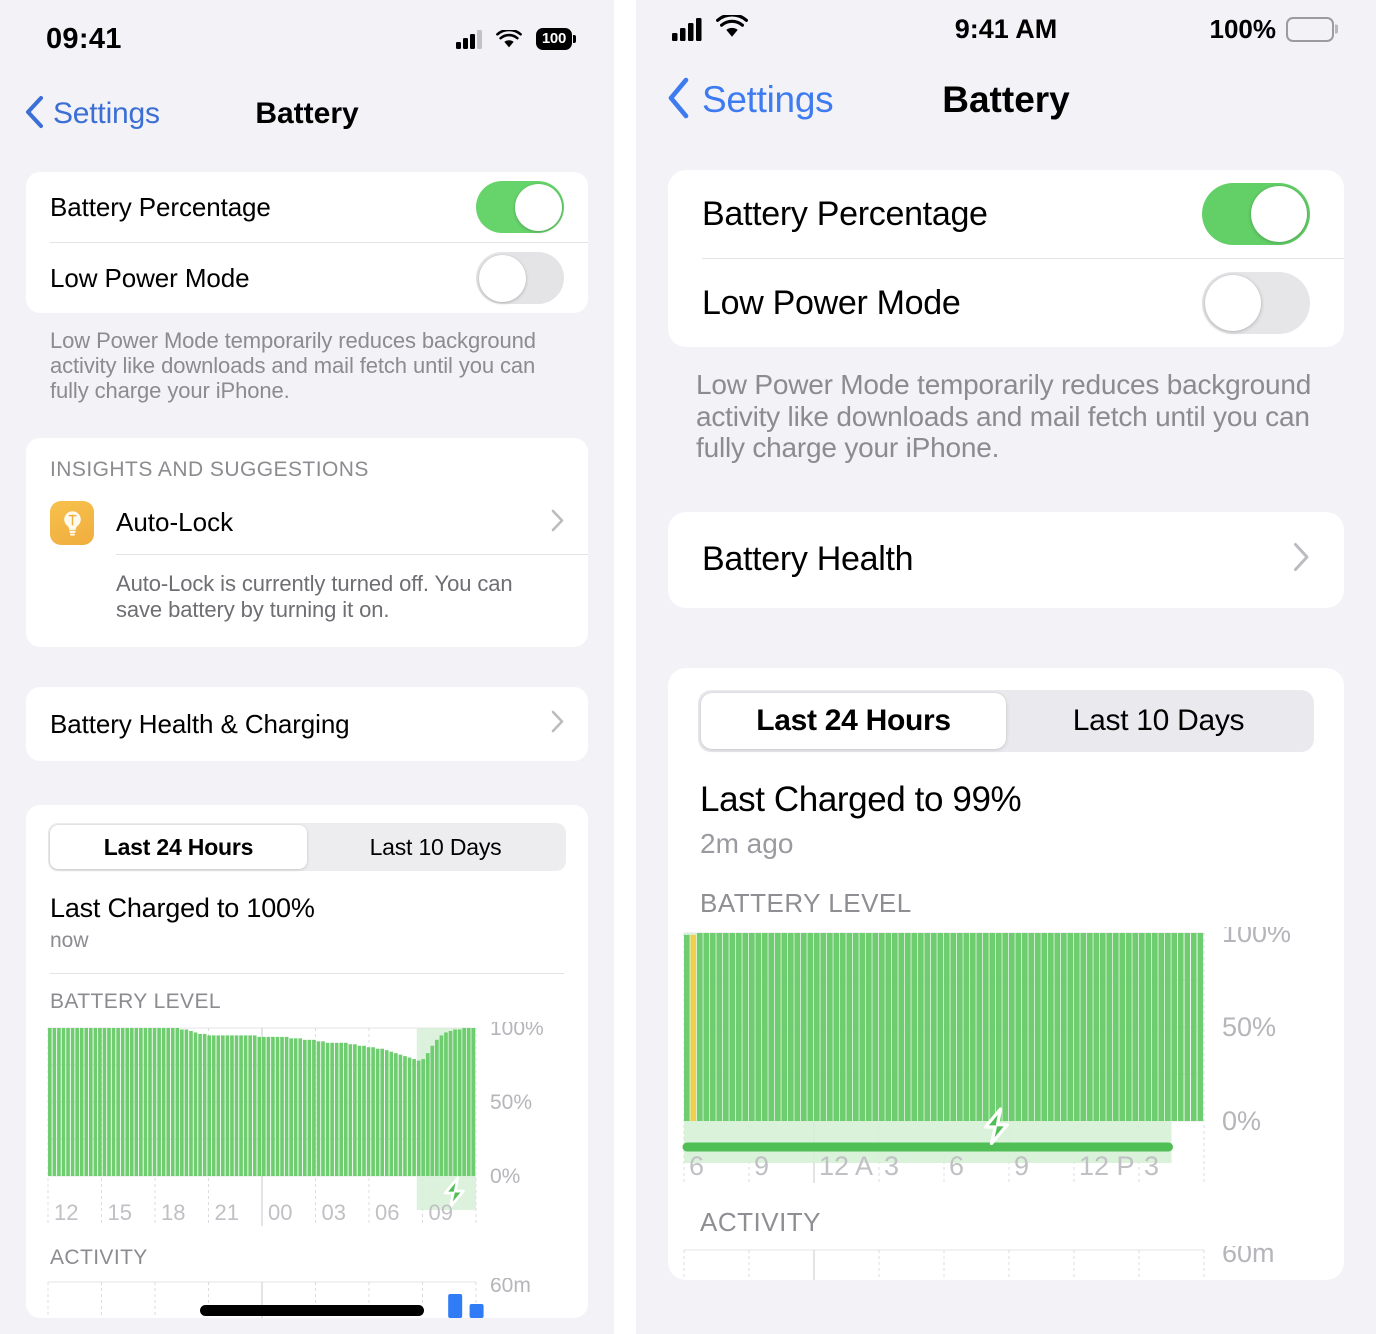 The width and height of the screenshot is (1376, 1334). I want to click on last-charged-subtitle: 2m ago, so click(747, 843).